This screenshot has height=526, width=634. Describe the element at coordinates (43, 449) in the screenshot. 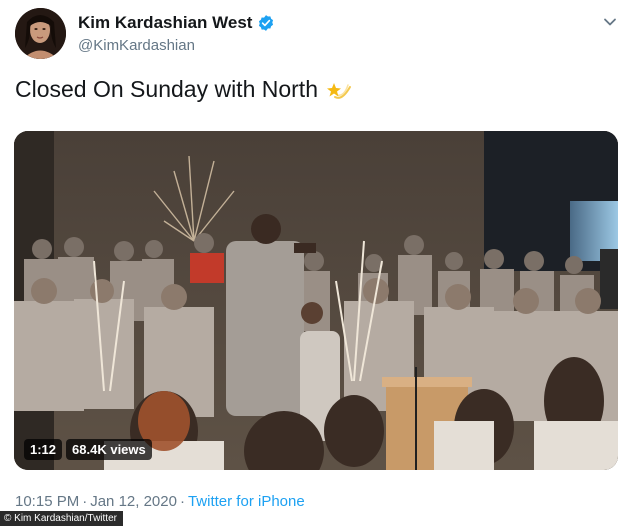

I see `video-duration: 1:12` at that location.